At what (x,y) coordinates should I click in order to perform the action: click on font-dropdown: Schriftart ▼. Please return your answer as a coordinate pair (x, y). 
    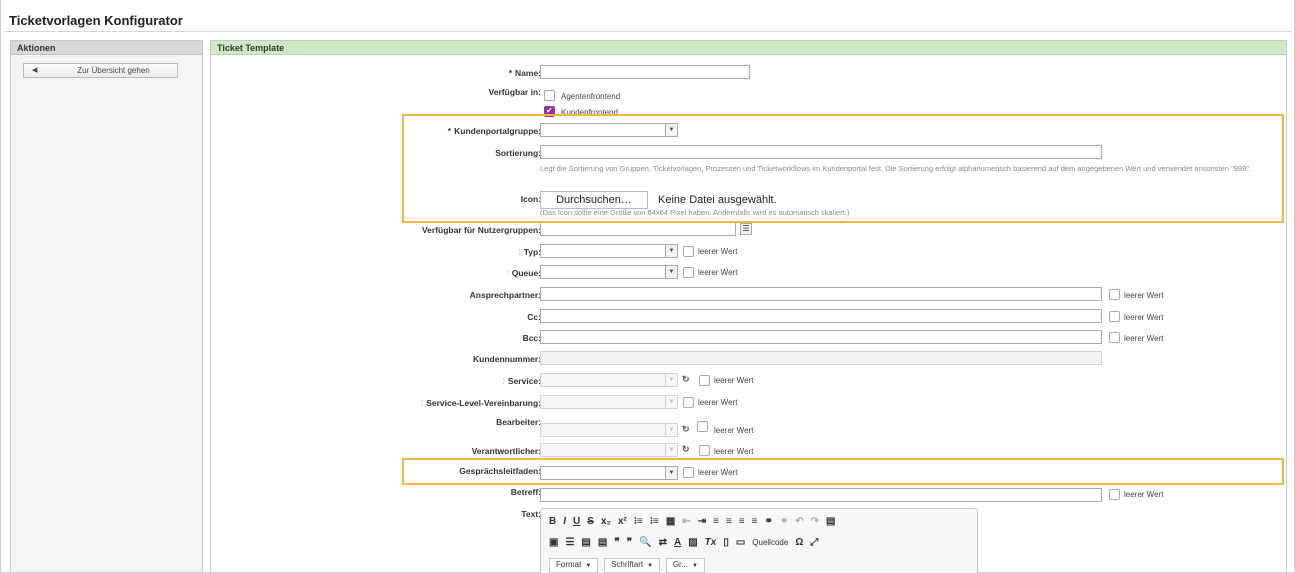
    Looking at the image, I should click on (632, 565).